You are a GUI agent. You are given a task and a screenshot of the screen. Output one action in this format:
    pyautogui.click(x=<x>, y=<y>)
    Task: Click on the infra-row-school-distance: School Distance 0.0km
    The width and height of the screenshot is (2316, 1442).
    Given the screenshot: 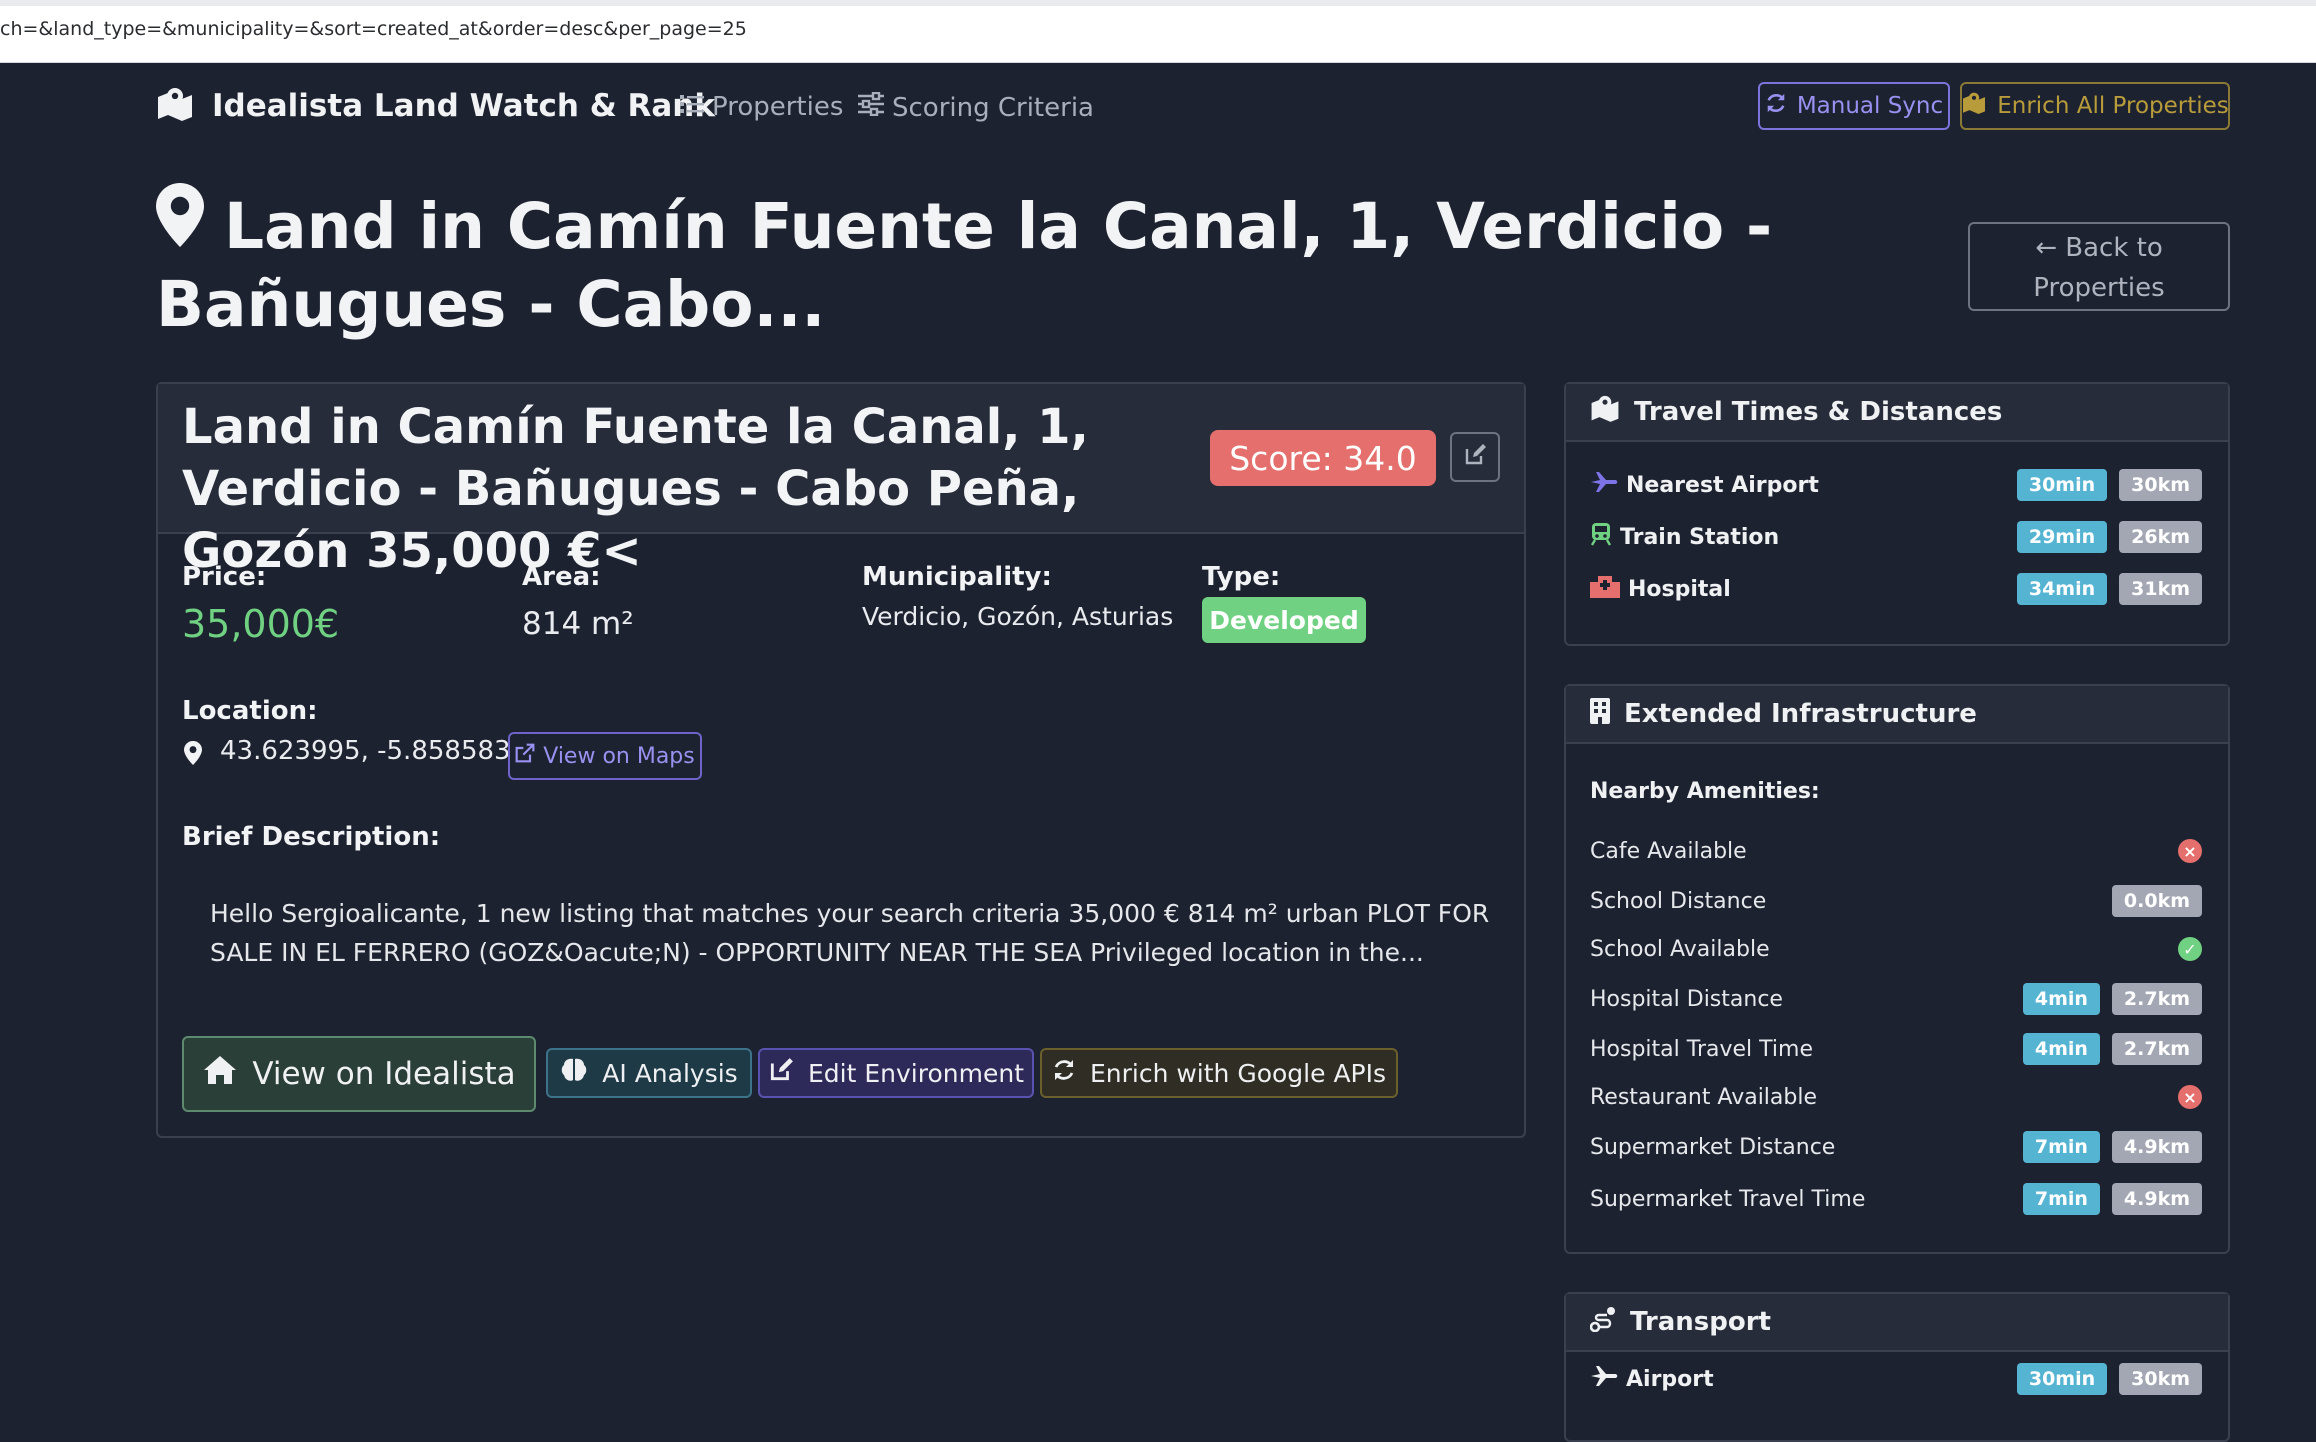 What is the action you would take?
    pyautogui.click(x=1896, y=901)
    